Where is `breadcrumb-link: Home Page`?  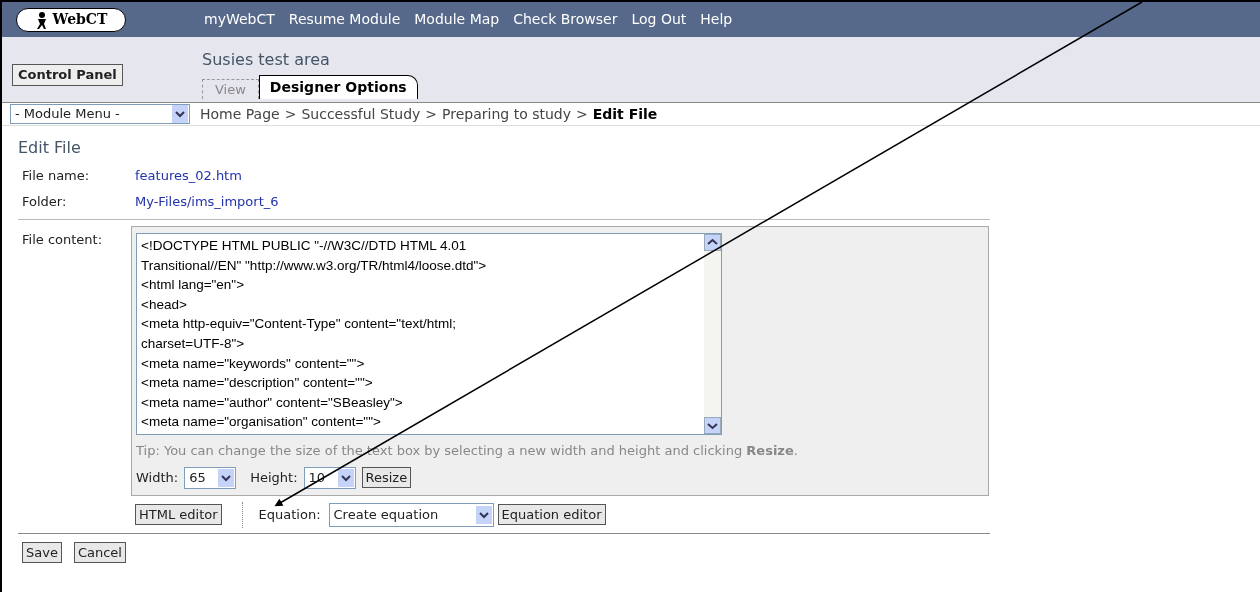 breadcrumb-link: Home Page is located at coordinates (240, 114).